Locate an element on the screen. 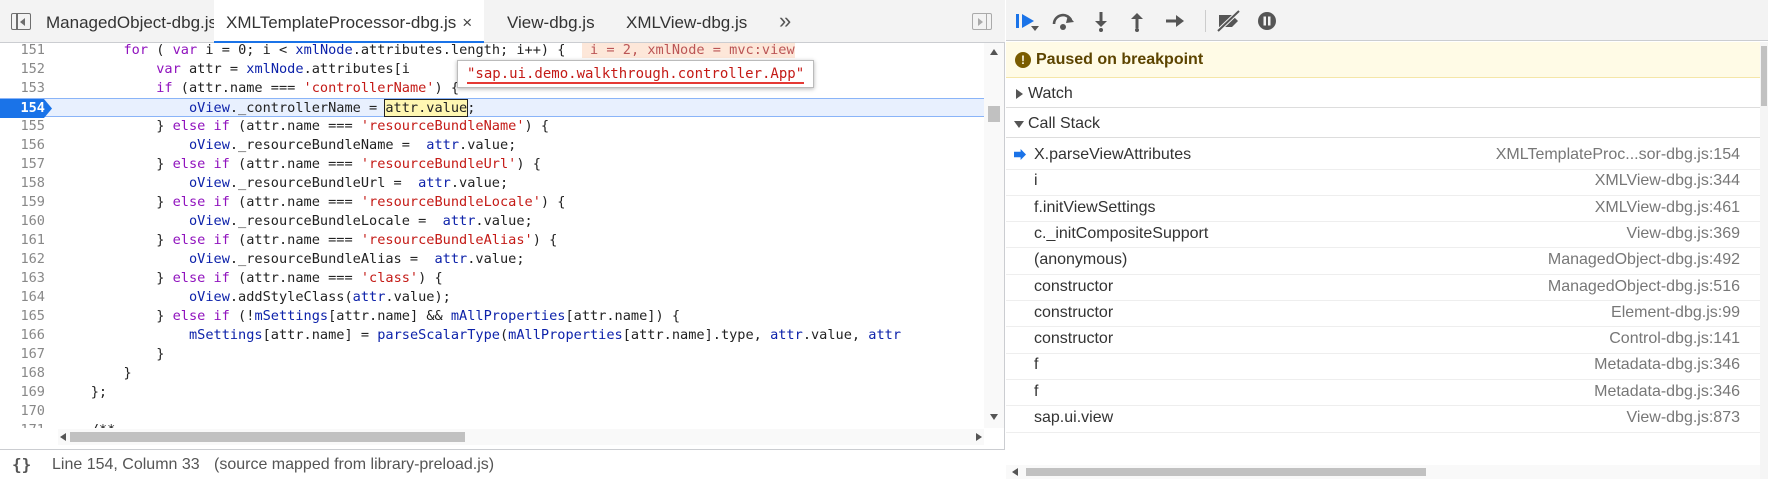 The height and width of the screenshot is (479, 1768). code-line: 170 is located at coordinates (492, 411).